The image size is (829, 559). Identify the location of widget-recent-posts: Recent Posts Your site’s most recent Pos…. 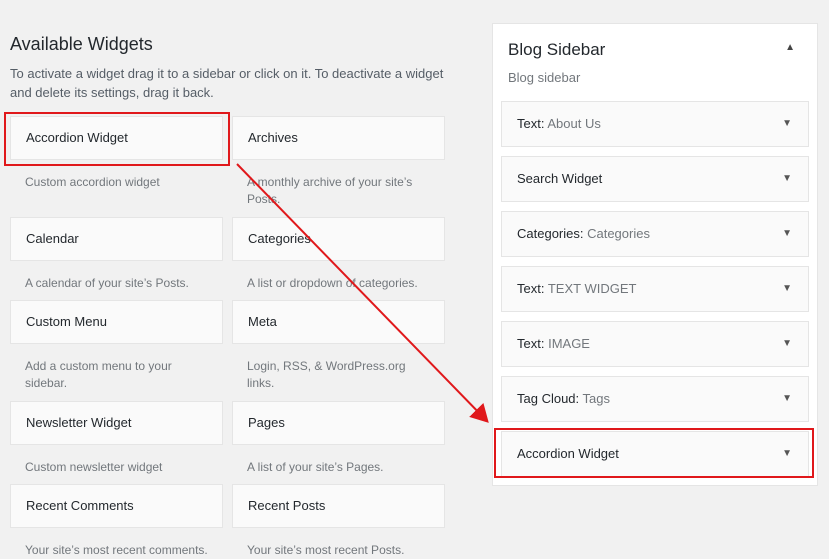
(338, 521).